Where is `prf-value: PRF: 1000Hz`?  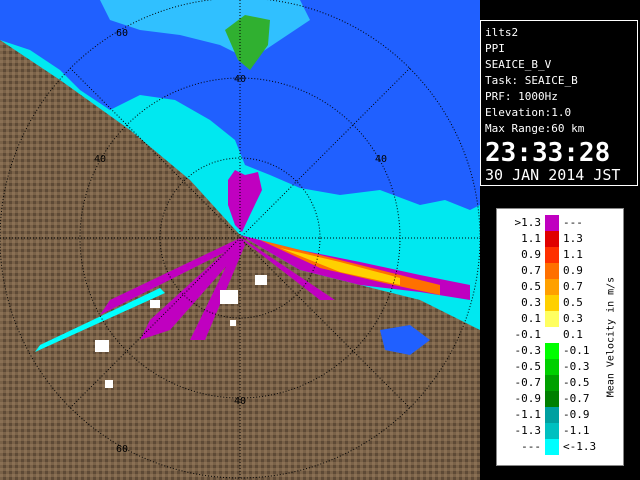 prf-value: PRF: 1000Hz is located at coordinates (521, 96).